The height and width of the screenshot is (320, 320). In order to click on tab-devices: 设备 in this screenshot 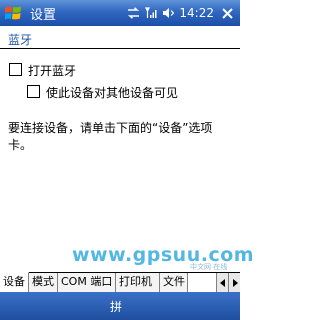, I will do `click(14, 282)`.